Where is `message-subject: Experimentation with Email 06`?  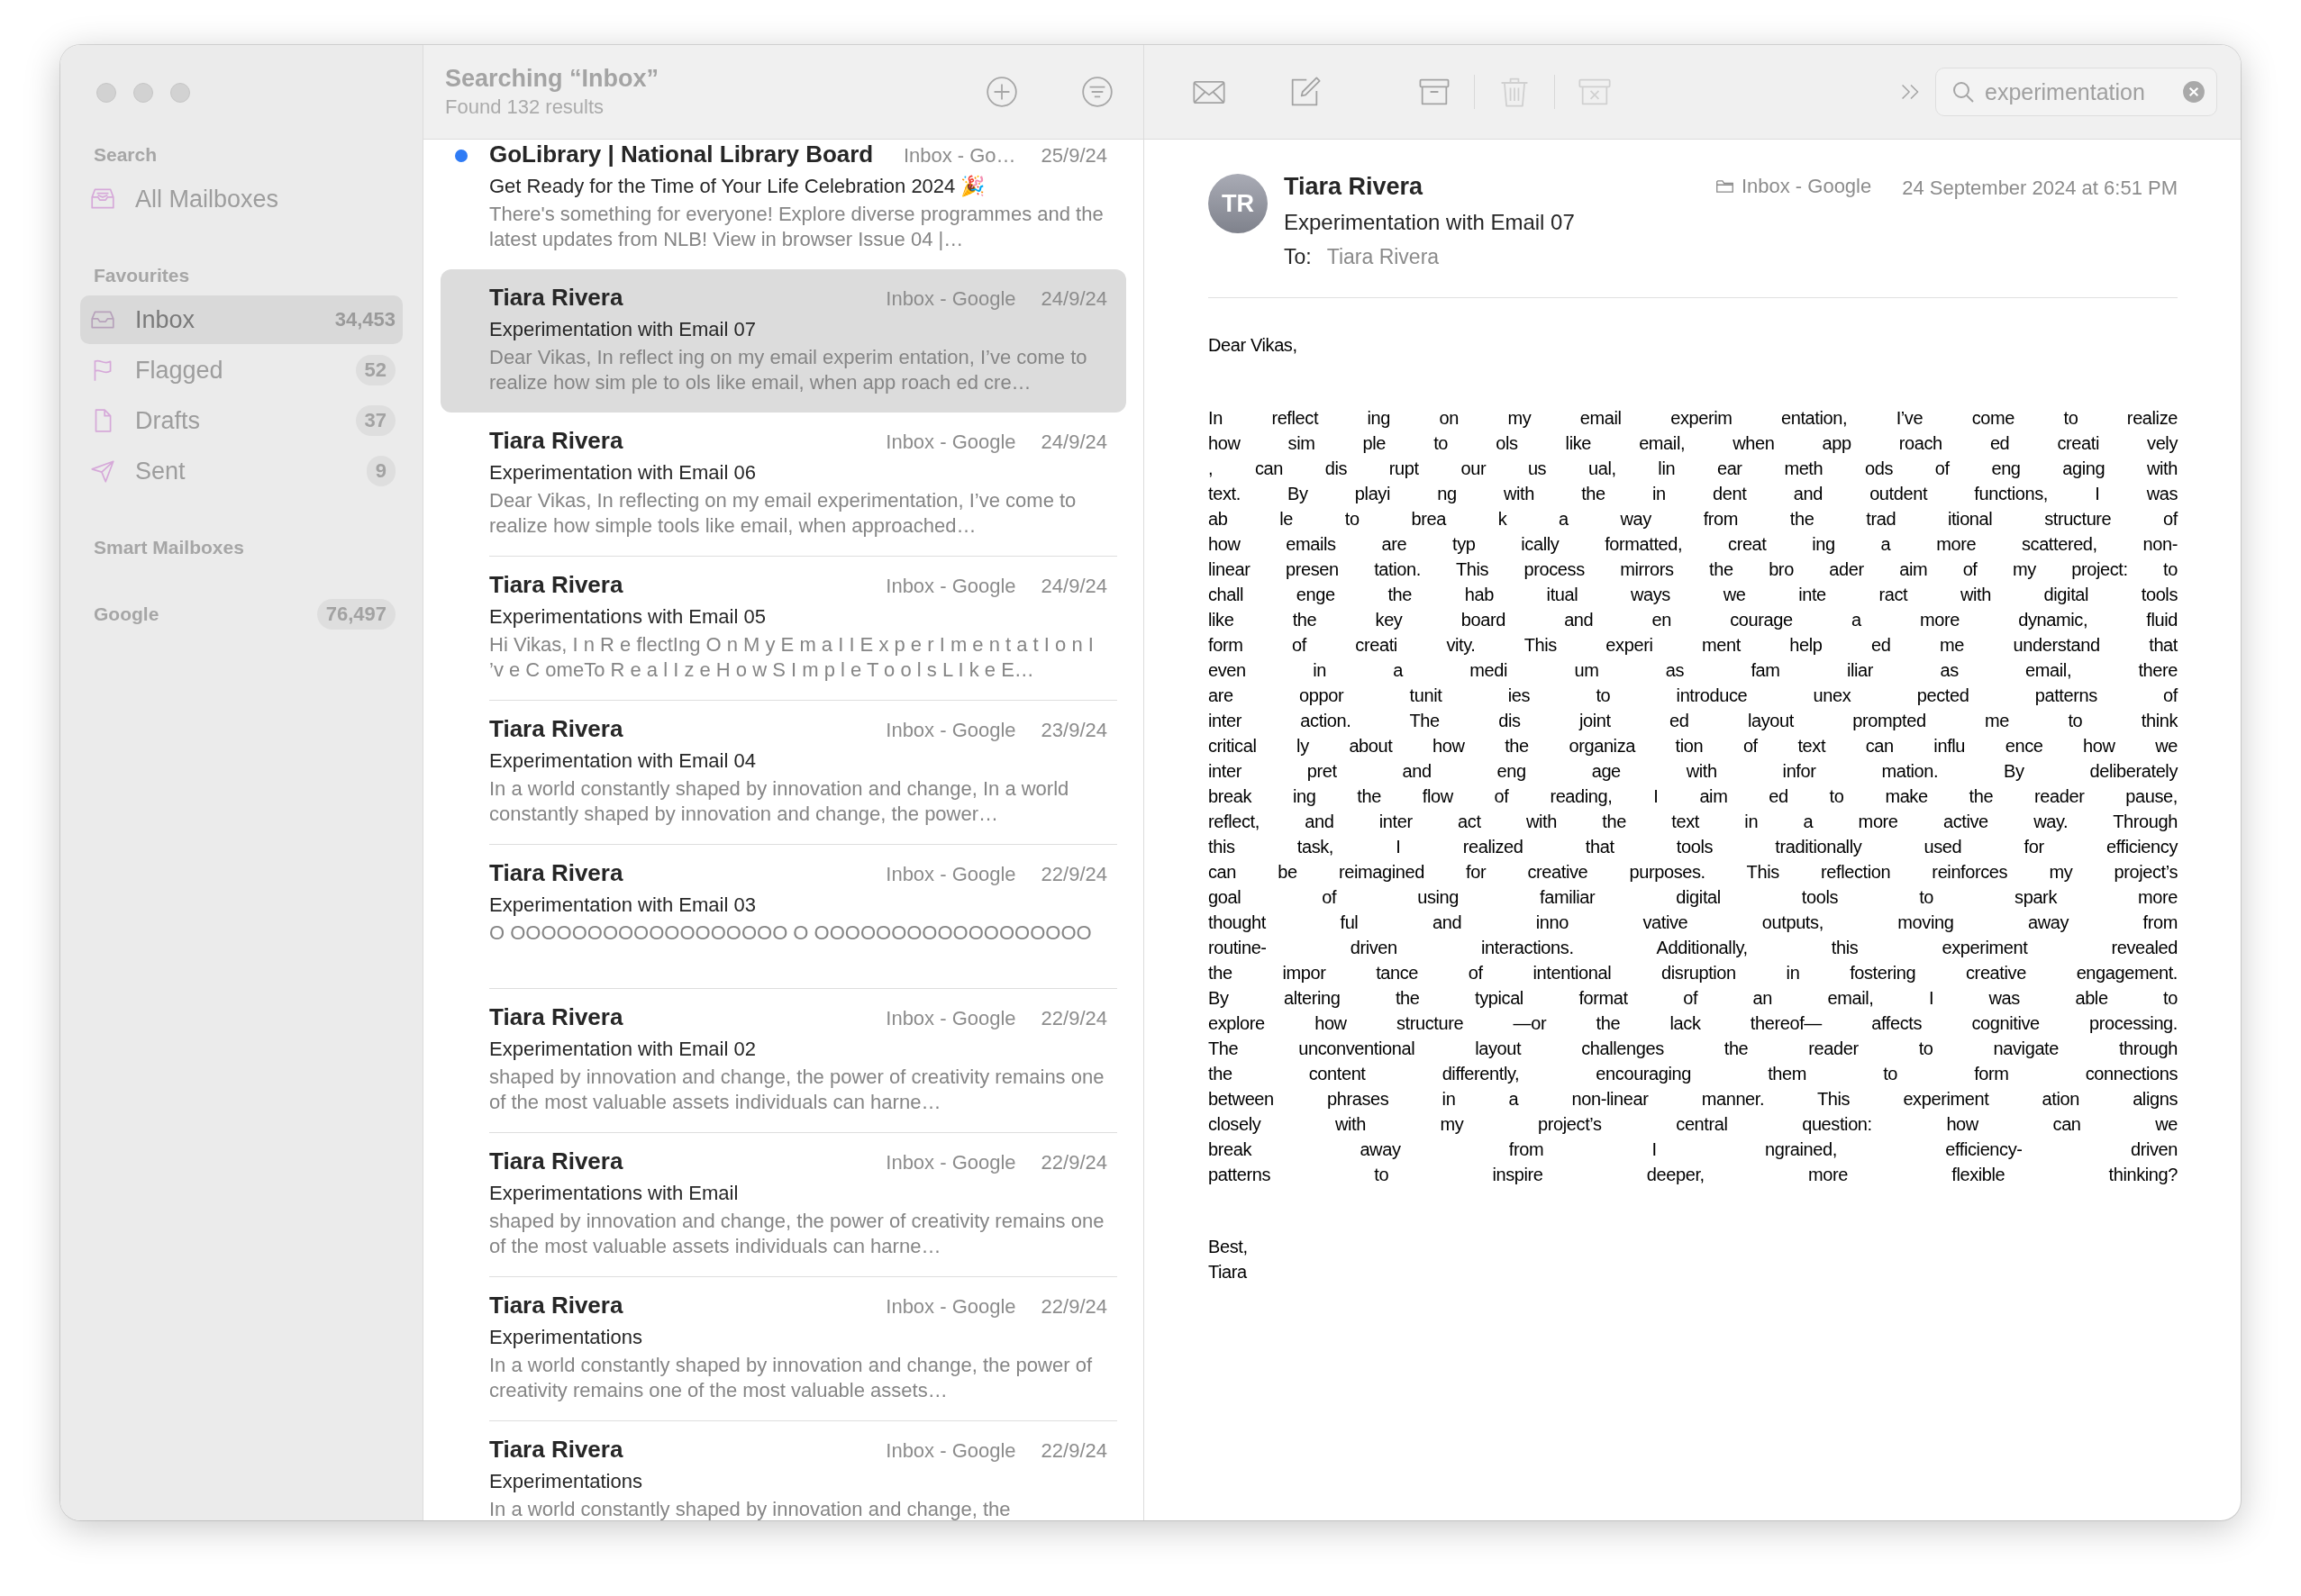
message-subject: Experimentation with Email 06 is located at coordinates (623, 472).